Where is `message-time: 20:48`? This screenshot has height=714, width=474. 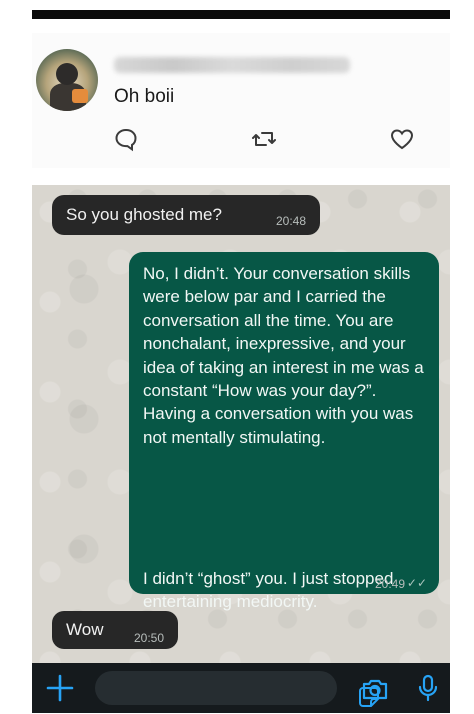
message-time: 20:48 is located at coordinates (290, 221).